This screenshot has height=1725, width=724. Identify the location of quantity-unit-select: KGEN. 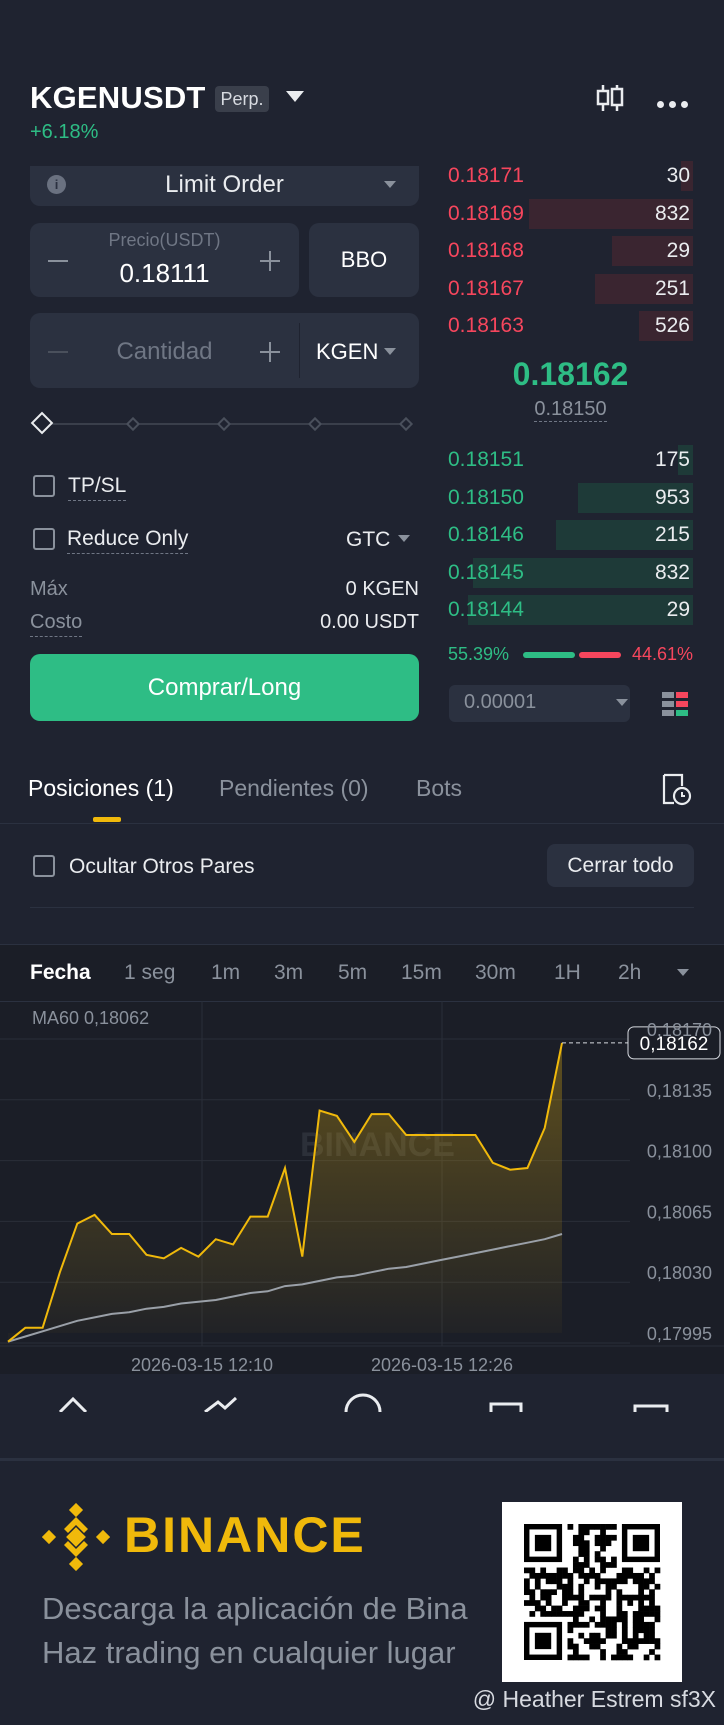
(347, 352).